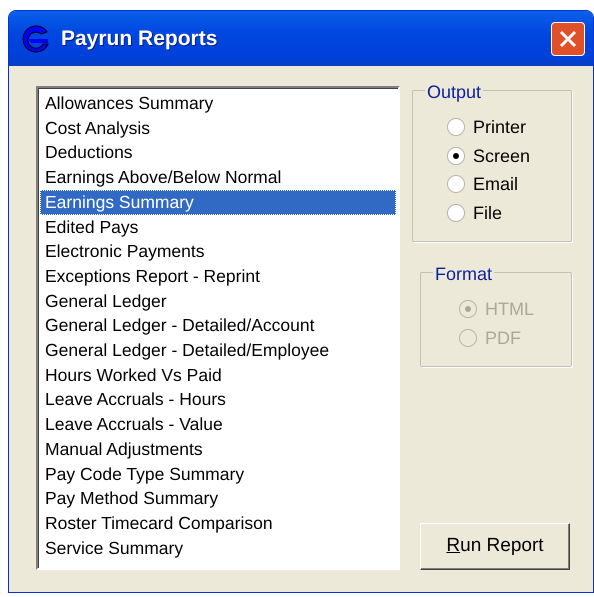  Describe the element at coordinates (218, 251) in the screenshot. I see `report-item: Electronic Payments` at that location.